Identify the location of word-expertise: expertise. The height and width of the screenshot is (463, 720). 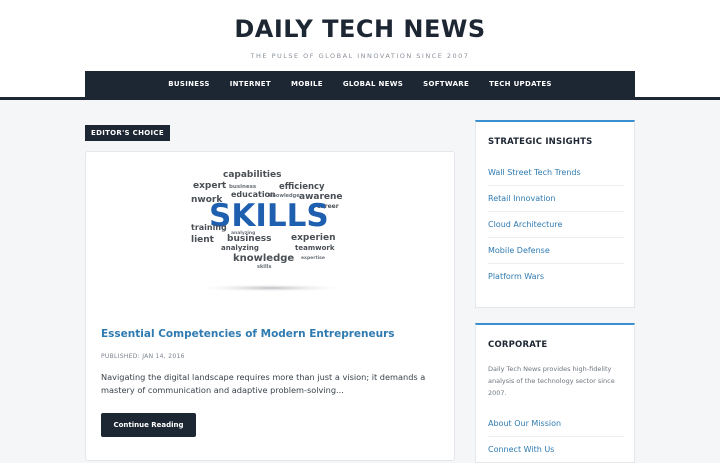
(313, 258).